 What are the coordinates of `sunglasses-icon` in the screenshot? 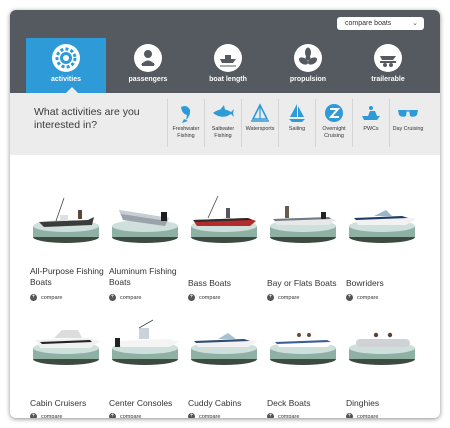 It's located at (408, 113).